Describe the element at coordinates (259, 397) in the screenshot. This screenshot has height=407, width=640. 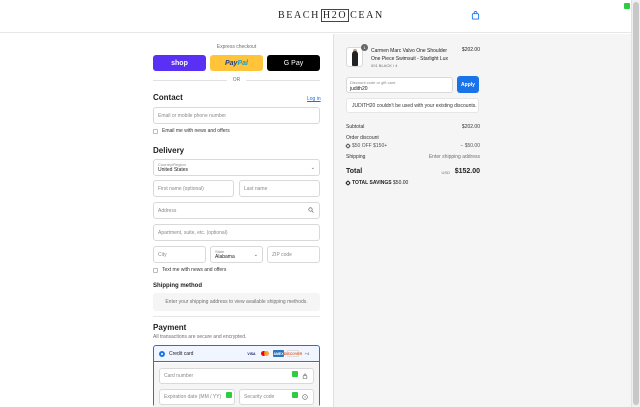
I see `security-code-placeholder: Security code` at that location.